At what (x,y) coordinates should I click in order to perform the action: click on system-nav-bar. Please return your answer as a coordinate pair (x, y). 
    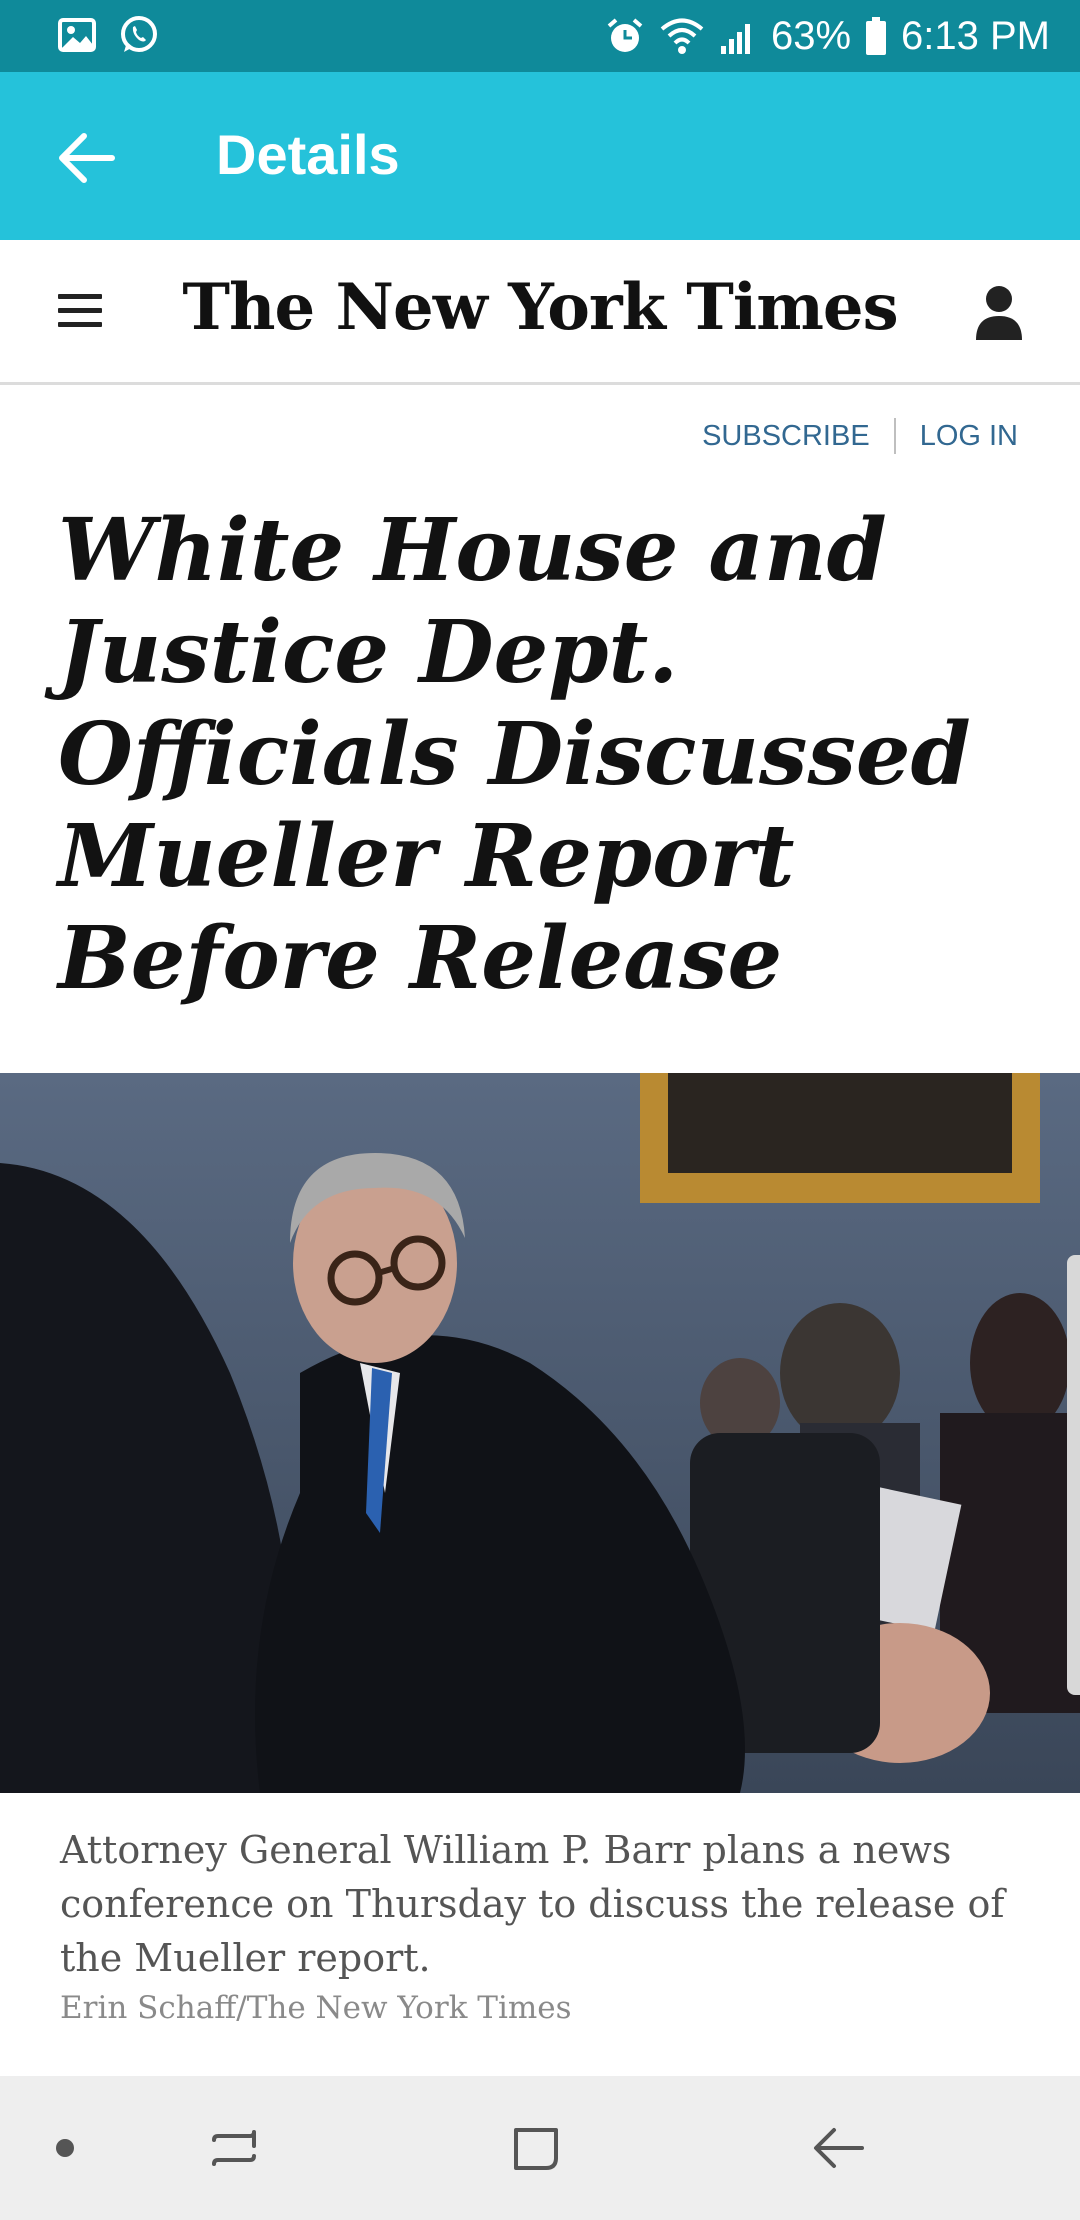
    Looking at the image, I should click on (540, 2148).